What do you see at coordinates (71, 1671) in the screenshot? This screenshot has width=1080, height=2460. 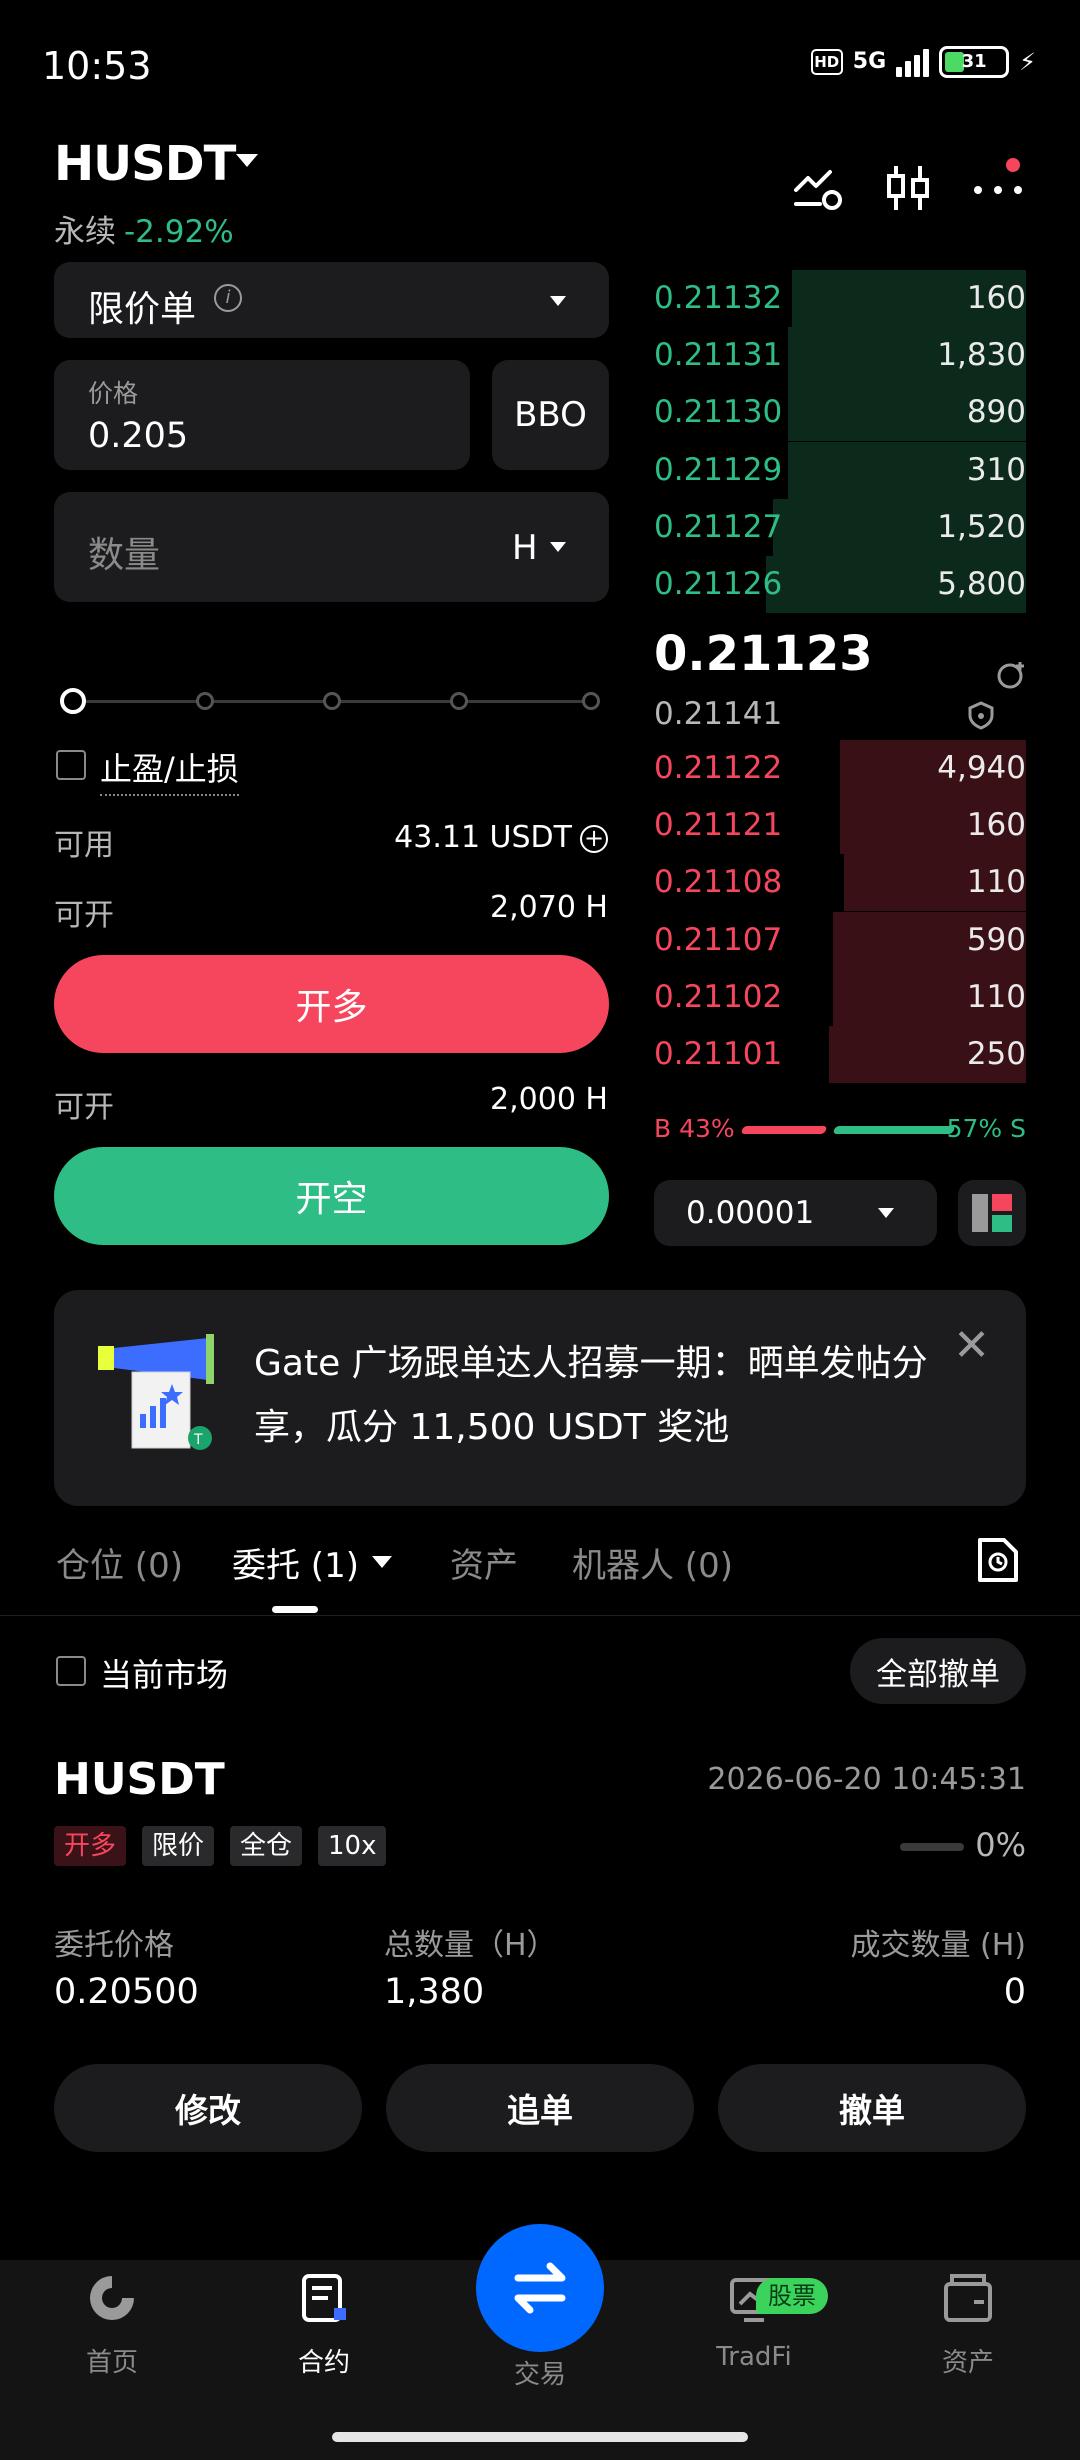 I see `current-market-checkbox` at bounding box center [71, 1671].